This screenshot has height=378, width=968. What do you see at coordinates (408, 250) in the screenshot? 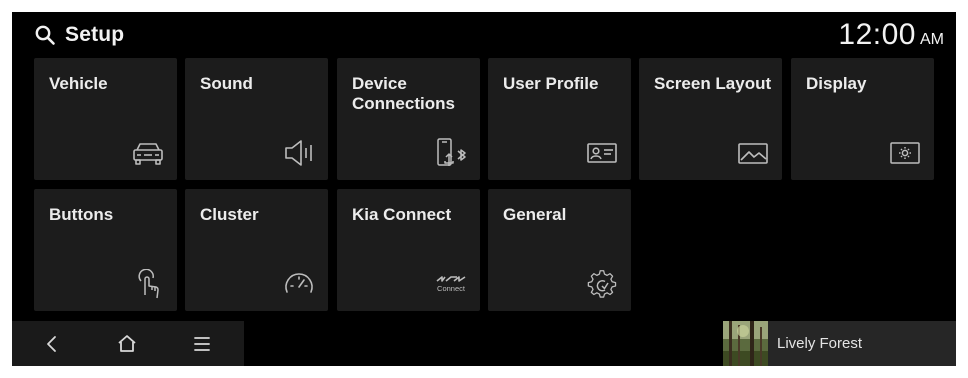
I see `tile-kia-connect: Kia Connect Connect` at bounding box center [408, 250].